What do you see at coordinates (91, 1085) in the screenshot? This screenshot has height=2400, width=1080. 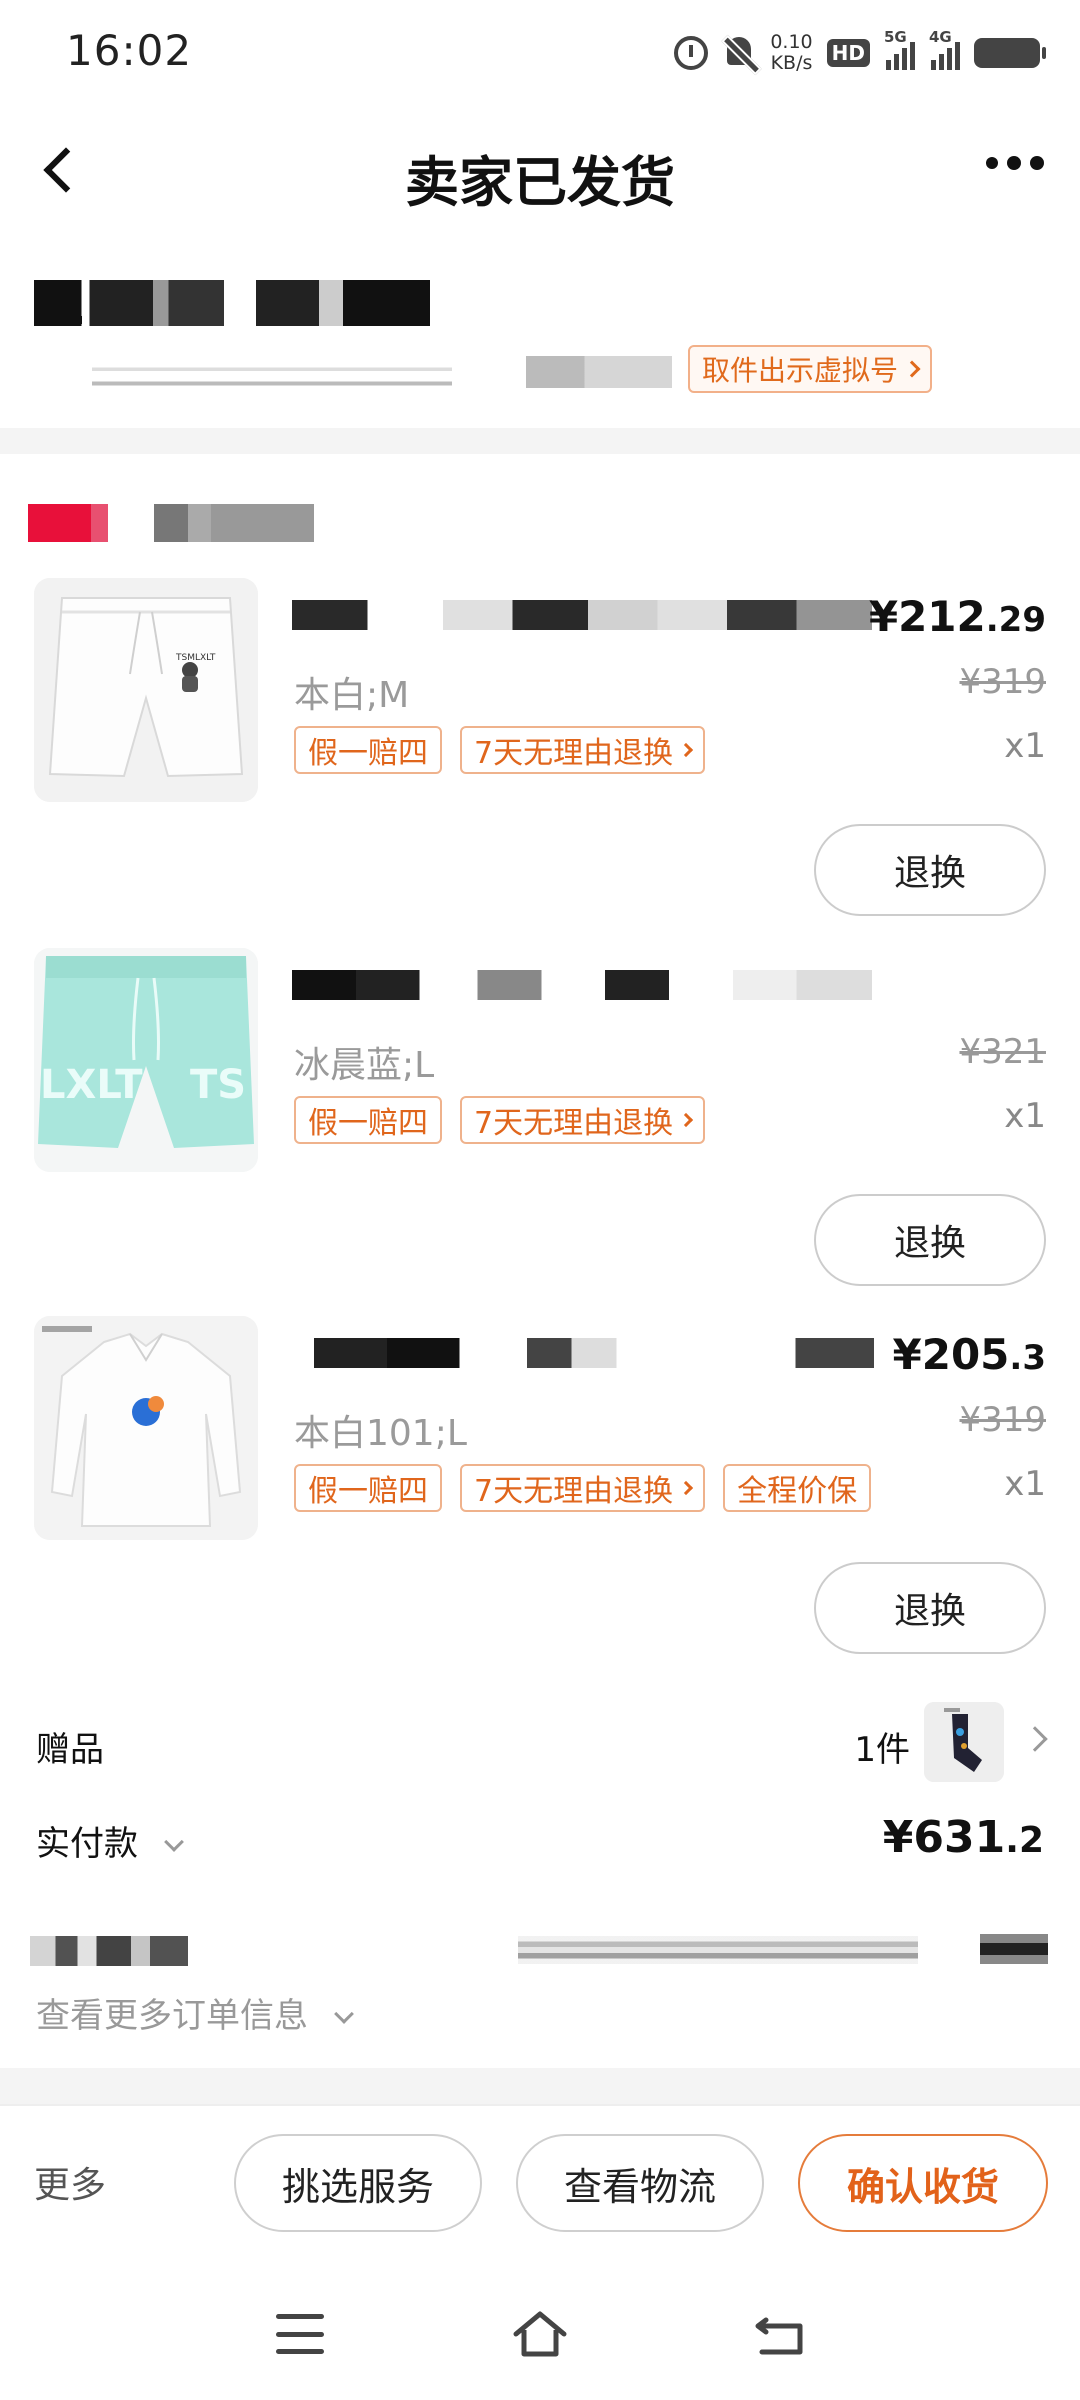 I see `svg-text: LXLT` at bounding box center [91, 1085].